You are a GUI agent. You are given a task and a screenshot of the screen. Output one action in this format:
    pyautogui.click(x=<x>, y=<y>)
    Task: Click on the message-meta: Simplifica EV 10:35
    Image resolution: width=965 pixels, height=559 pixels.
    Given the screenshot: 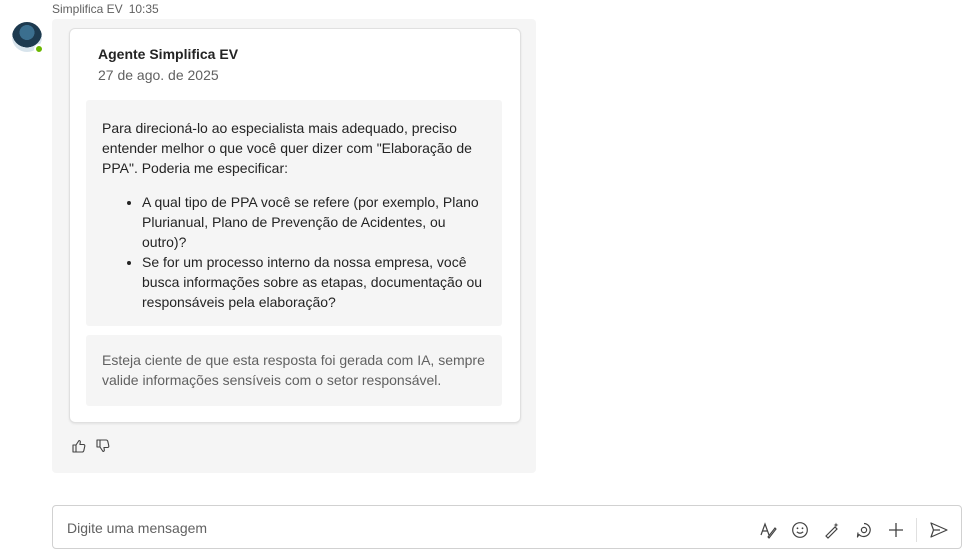 What is the action you would take?
    pyautogui.click(x=105, y=9)
    